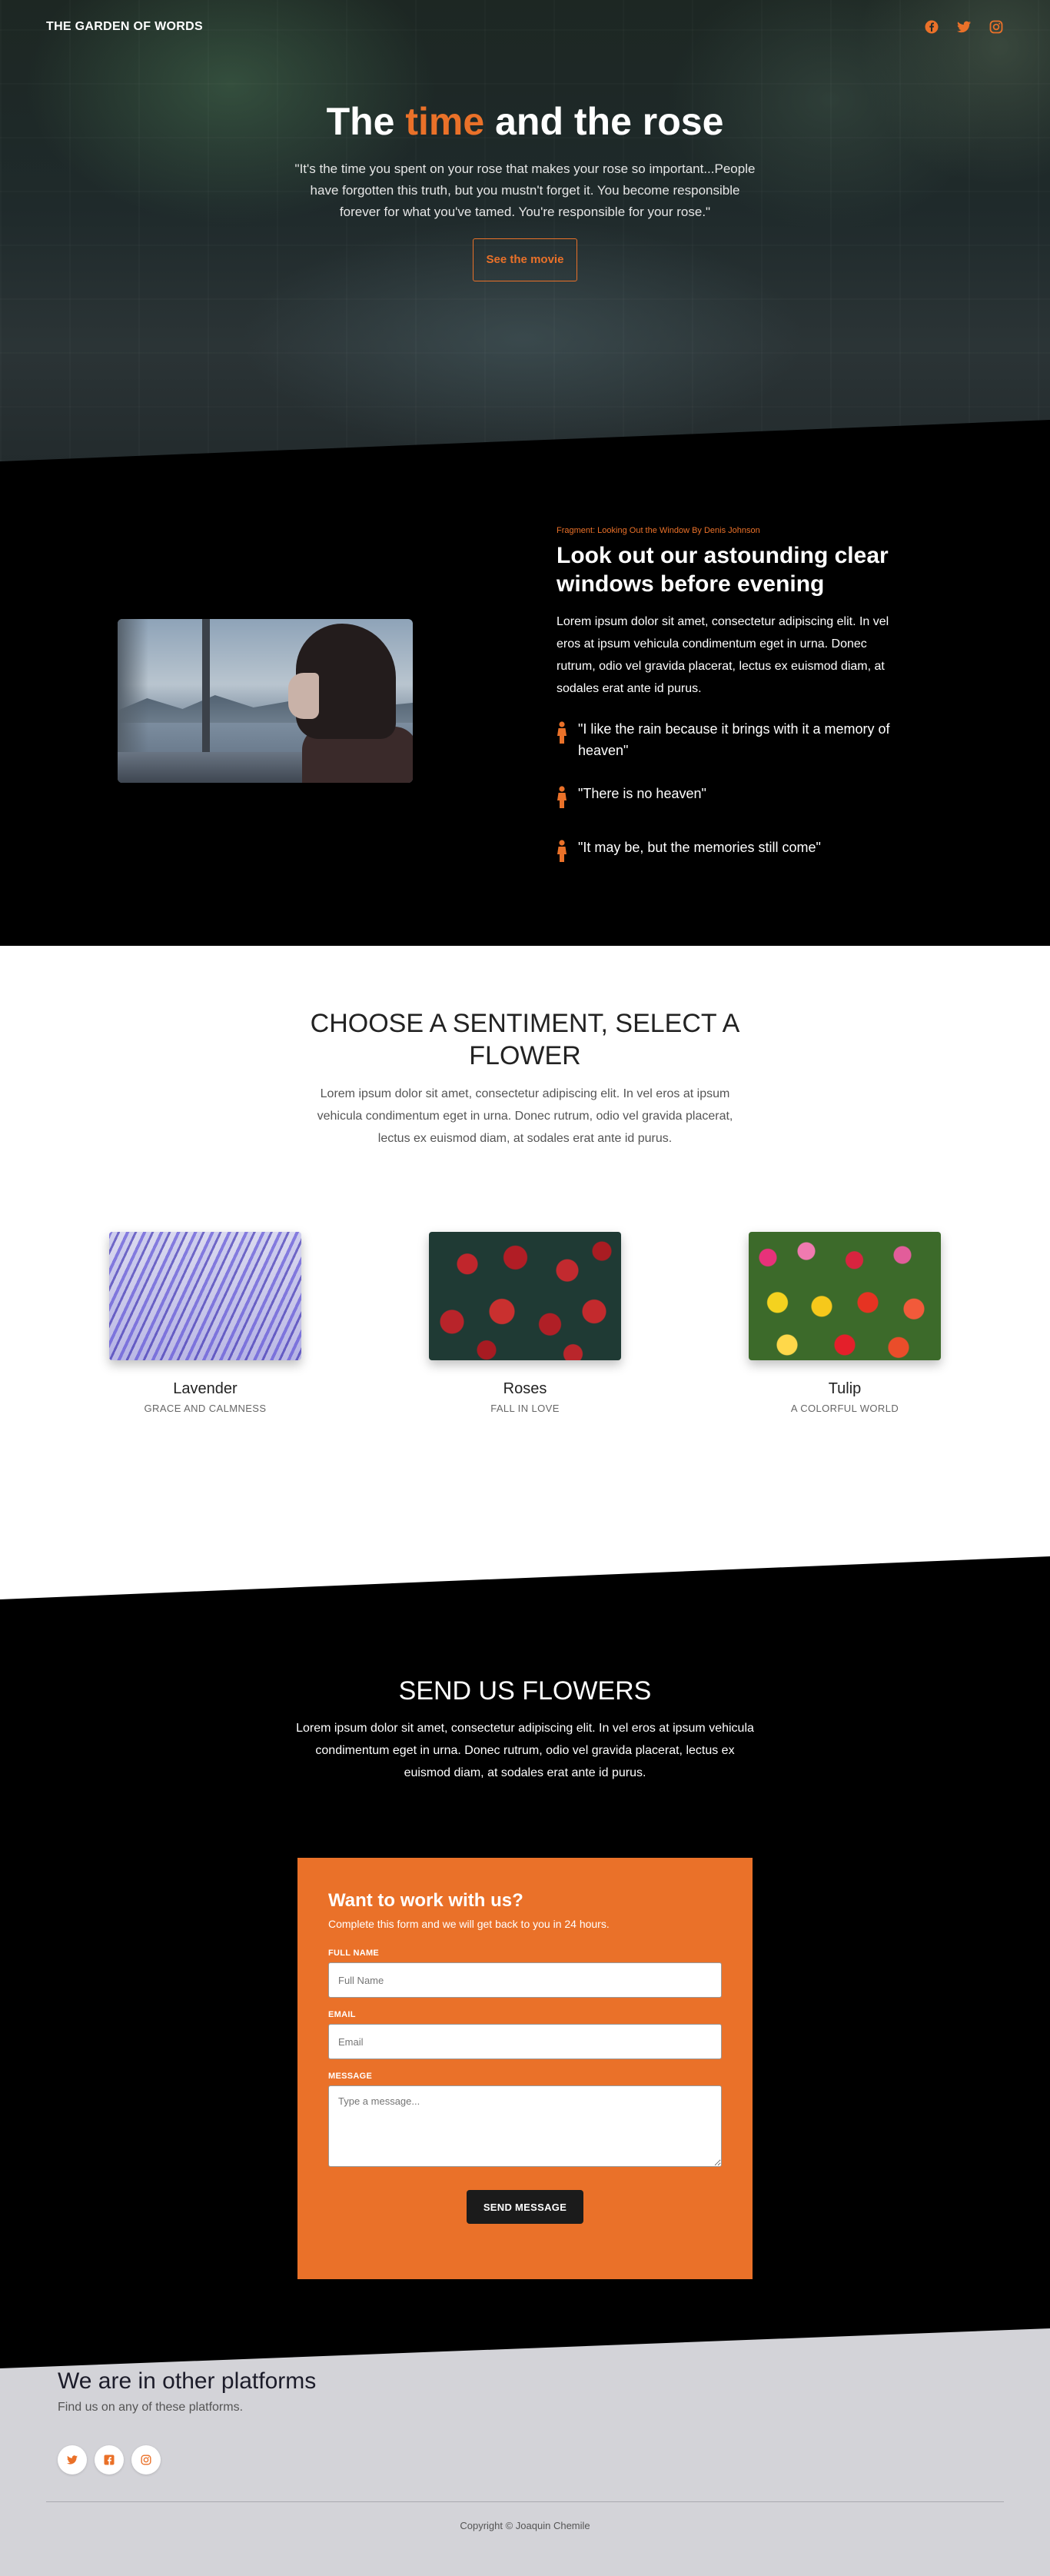 This screenshot has width=1050, height=2576. I want to click on see-the-movie-button: See the movie, so click(525, 259).